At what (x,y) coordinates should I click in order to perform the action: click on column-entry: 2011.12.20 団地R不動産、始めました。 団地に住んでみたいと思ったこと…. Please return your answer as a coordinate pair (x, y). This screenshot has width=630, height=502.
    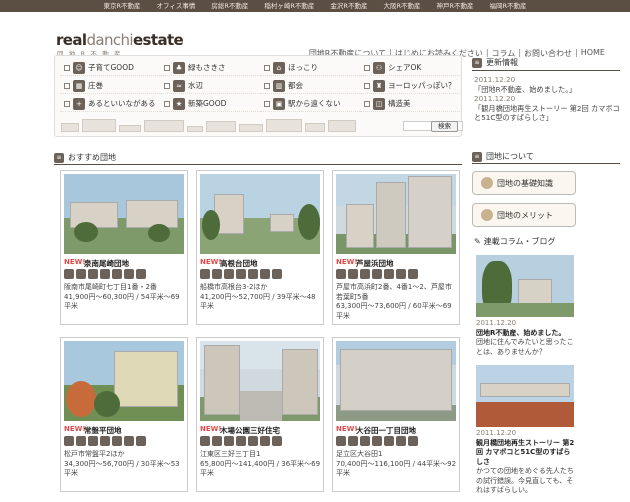
    Looking at the image, I should click on (526, 338).